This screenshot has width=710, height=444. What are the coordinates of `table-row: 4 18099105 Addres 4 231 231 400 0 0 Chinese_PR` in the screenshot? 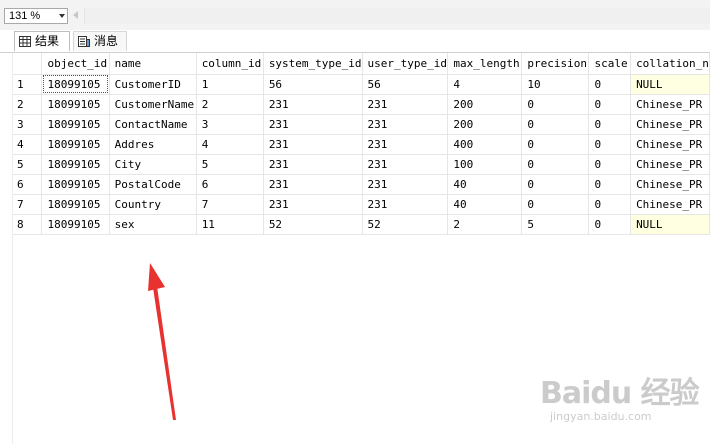 It's located at (361, 144).